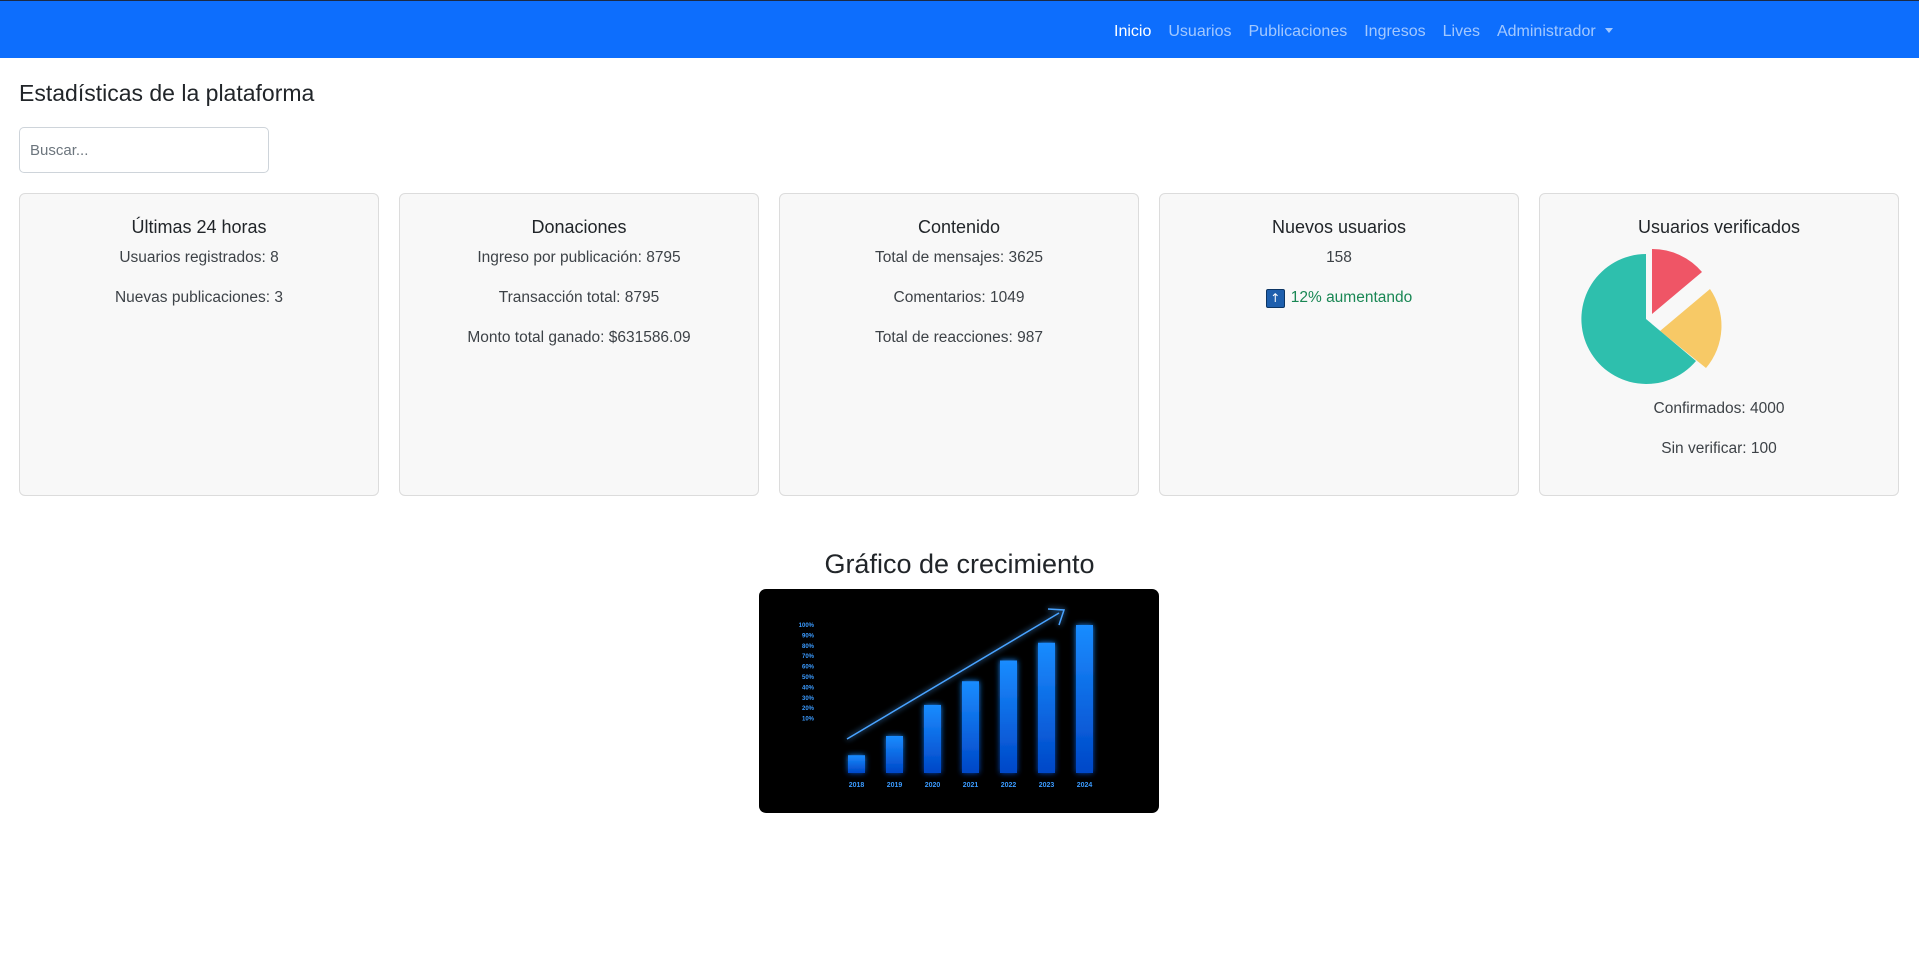 Image resolution: width=1919 pixels, height=954 pixels. What do you see at coordinates (1339, 227) in the screenshot?
I see `card-title: Nuevos usuarios` at bounding box center [1339, 227].